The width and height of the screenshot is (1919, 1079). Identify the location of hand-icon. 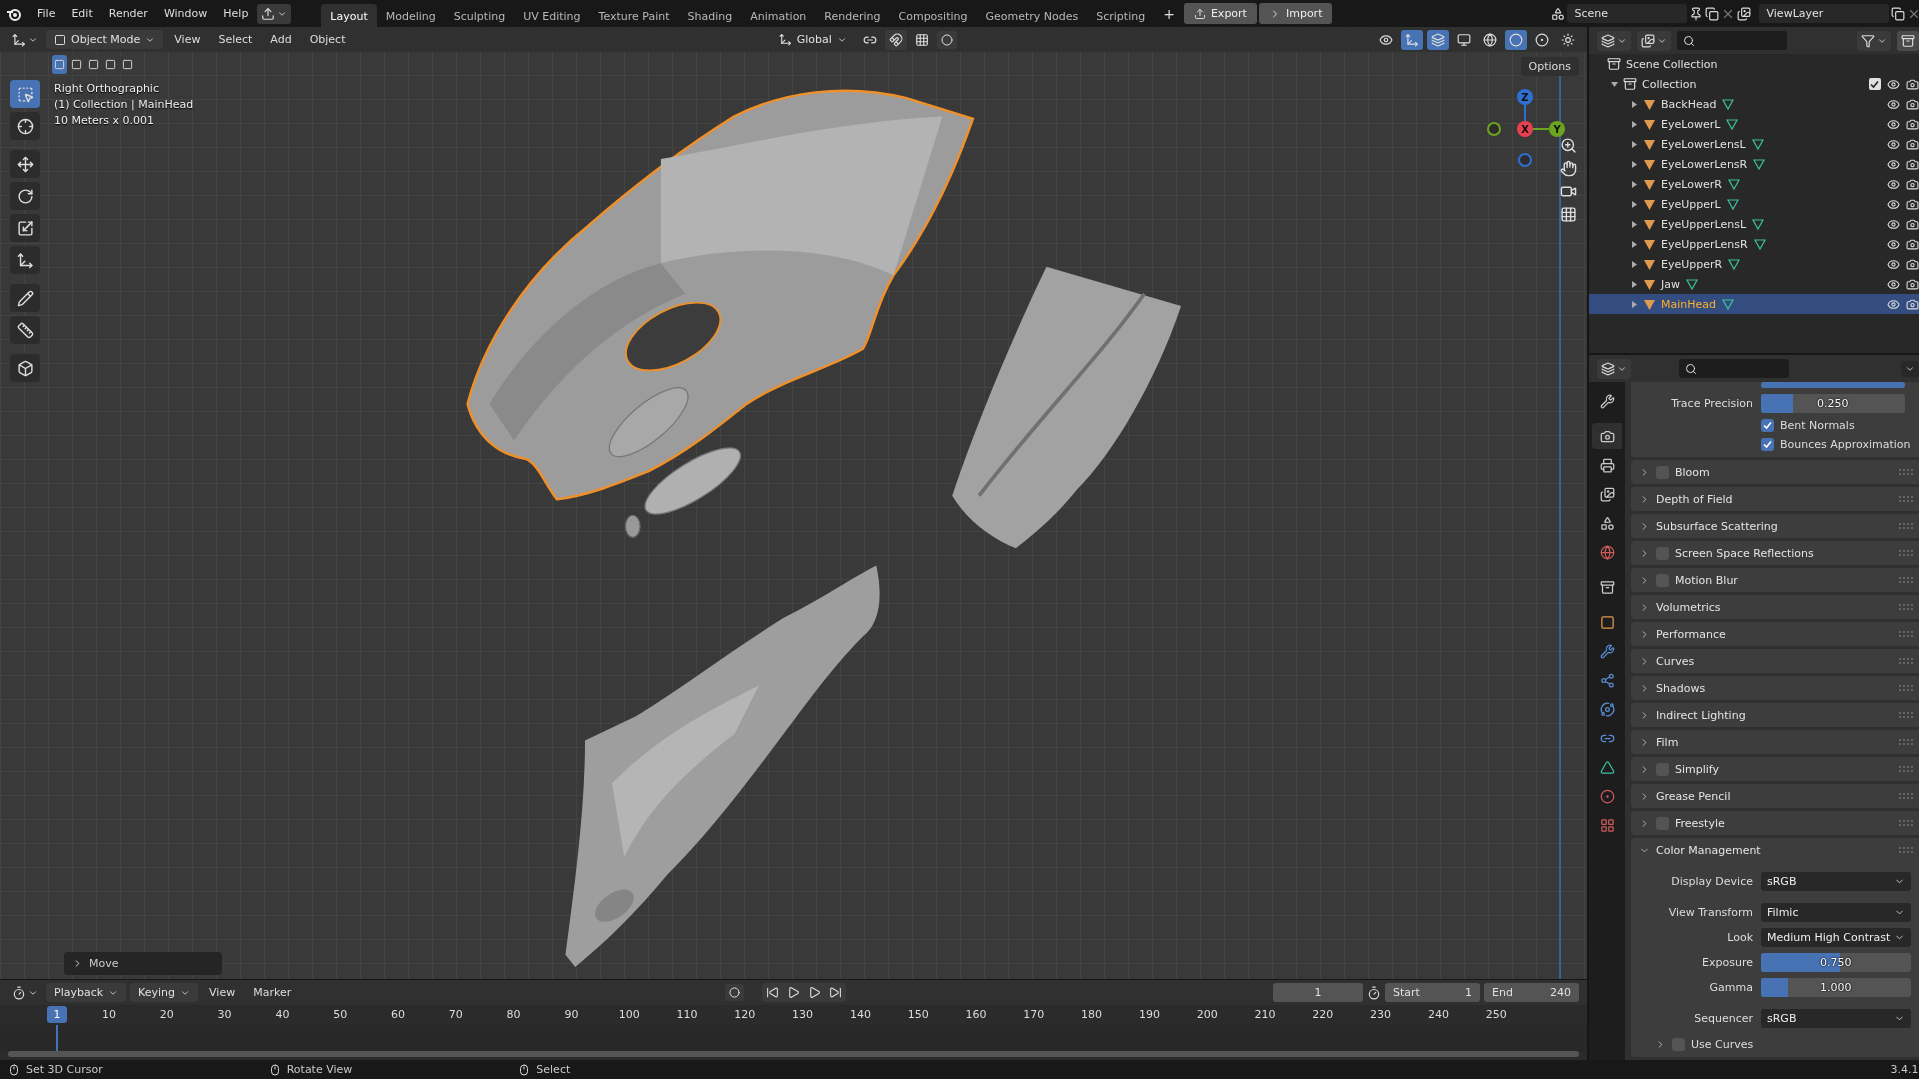
(1568, 168).